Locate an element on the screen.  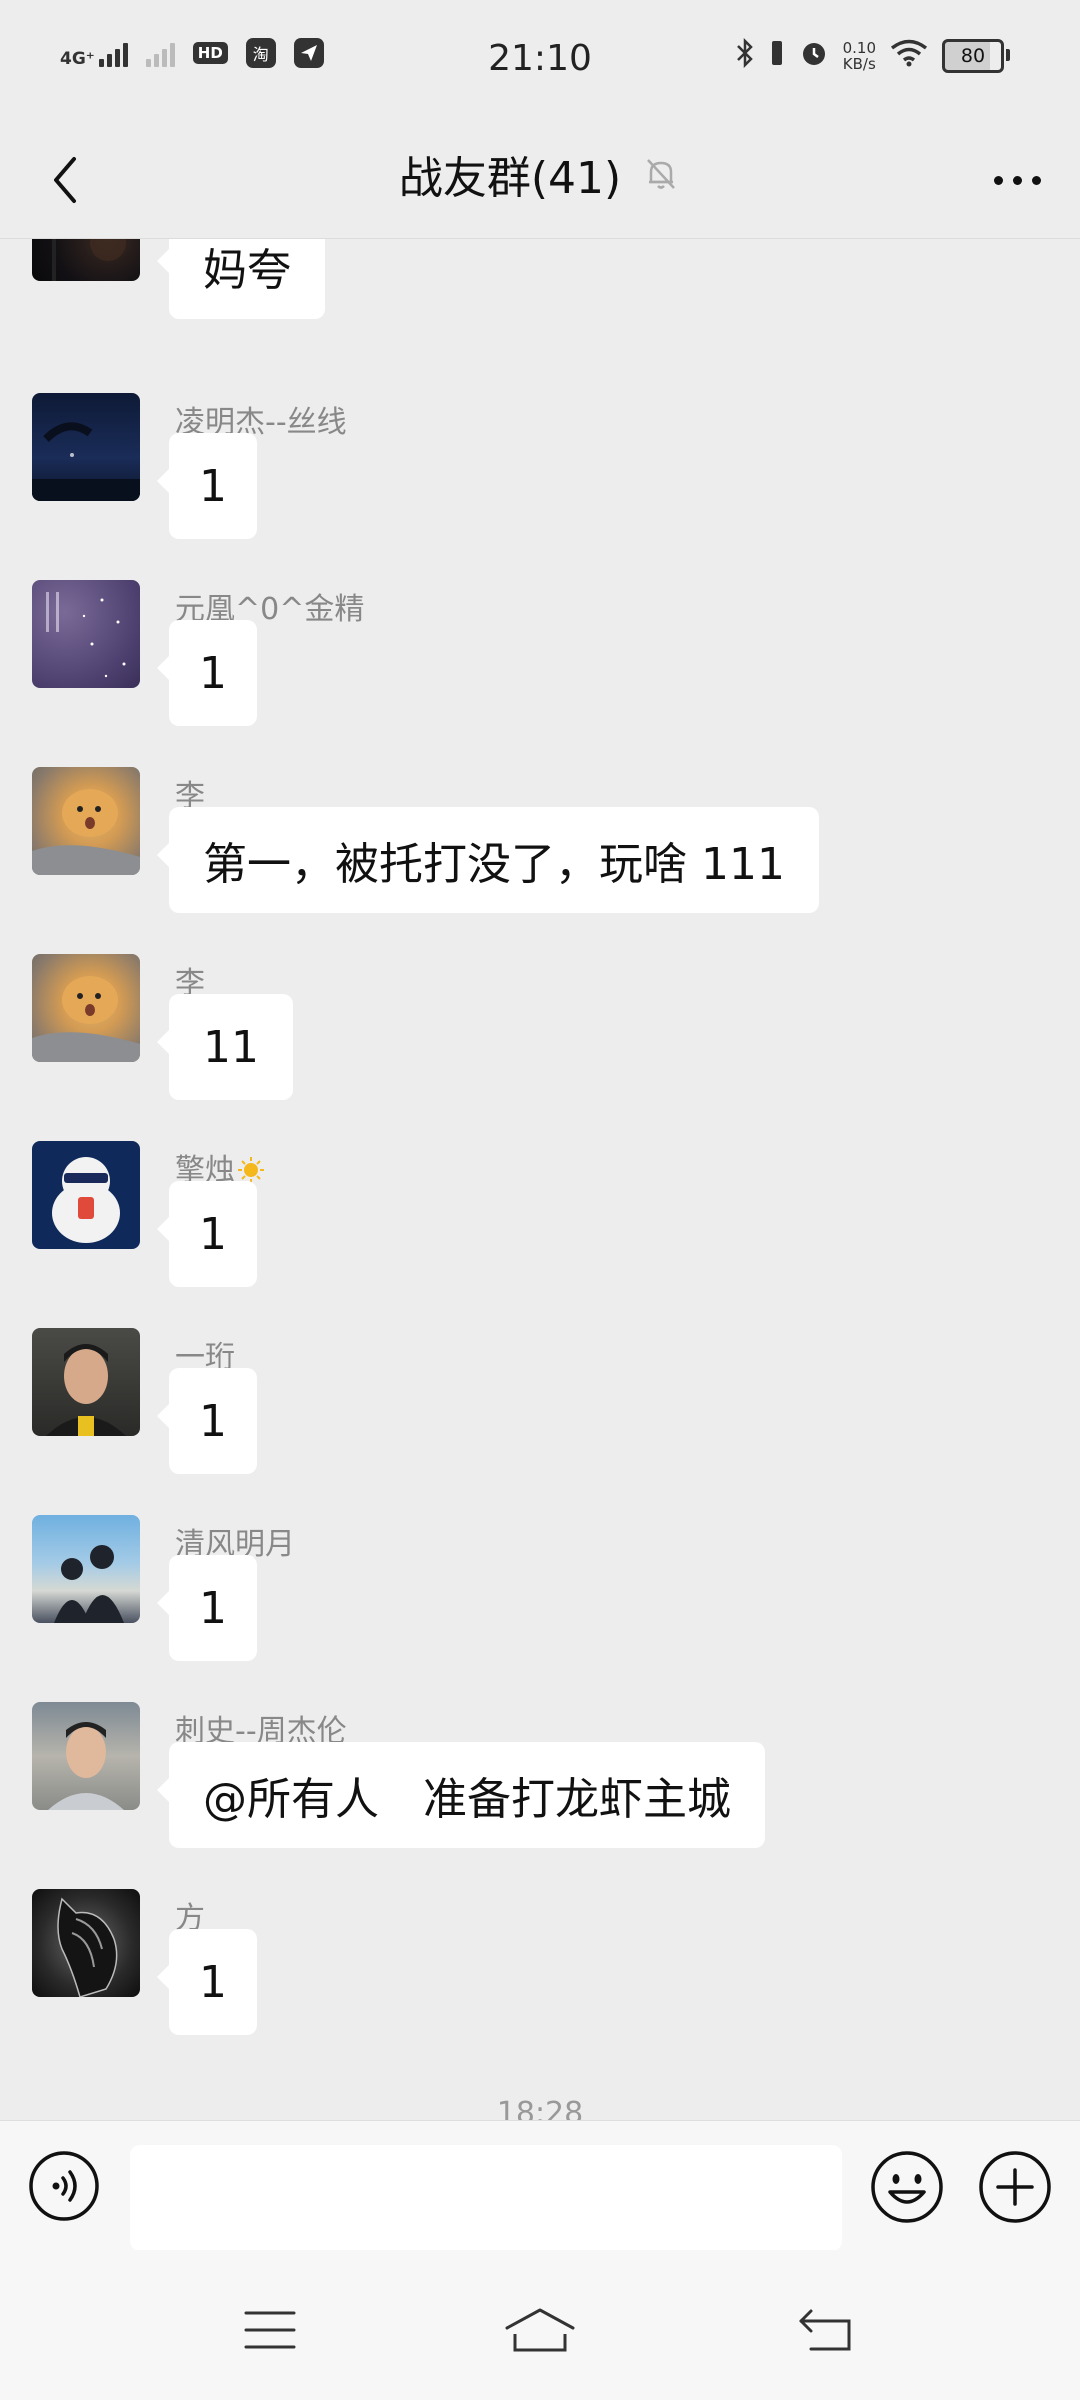
nav-menu-button is located at coordinates (270, 2330).